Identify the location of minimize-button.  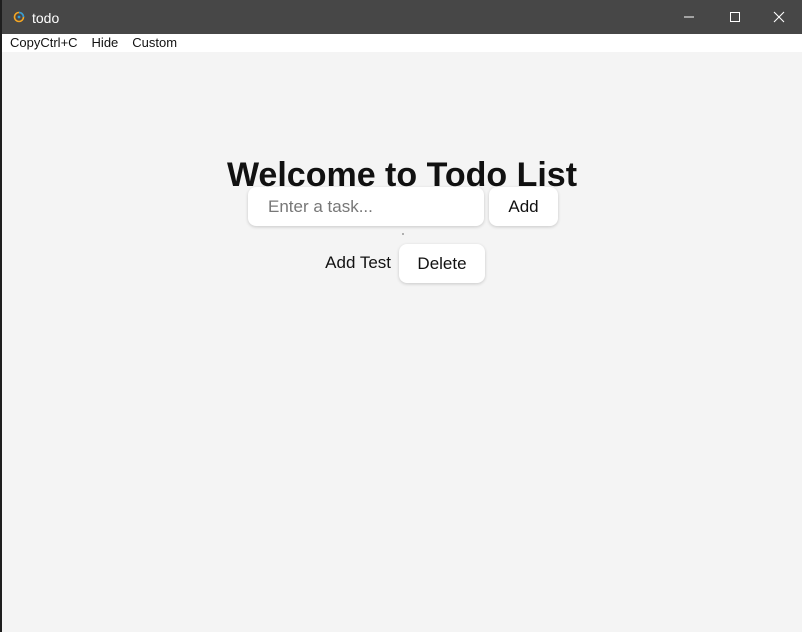
(689, 17).